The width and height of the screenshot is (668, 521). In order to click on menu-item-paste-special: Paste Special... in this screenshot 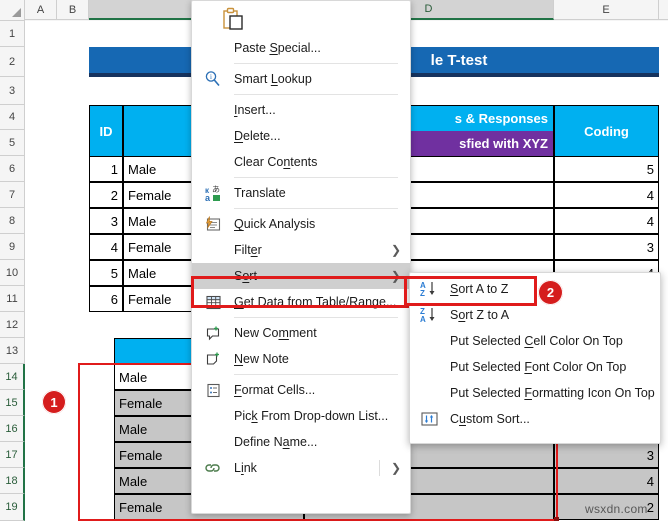, I will do `click(301, 48)`.